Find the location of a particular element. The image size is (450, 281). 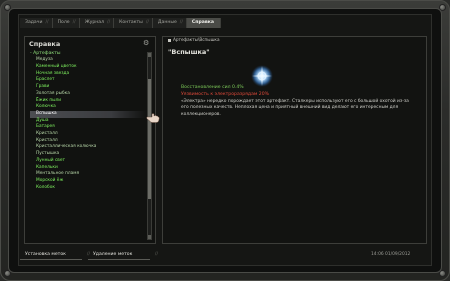

scroll-down-arrow is located at coordinates (149, 237).